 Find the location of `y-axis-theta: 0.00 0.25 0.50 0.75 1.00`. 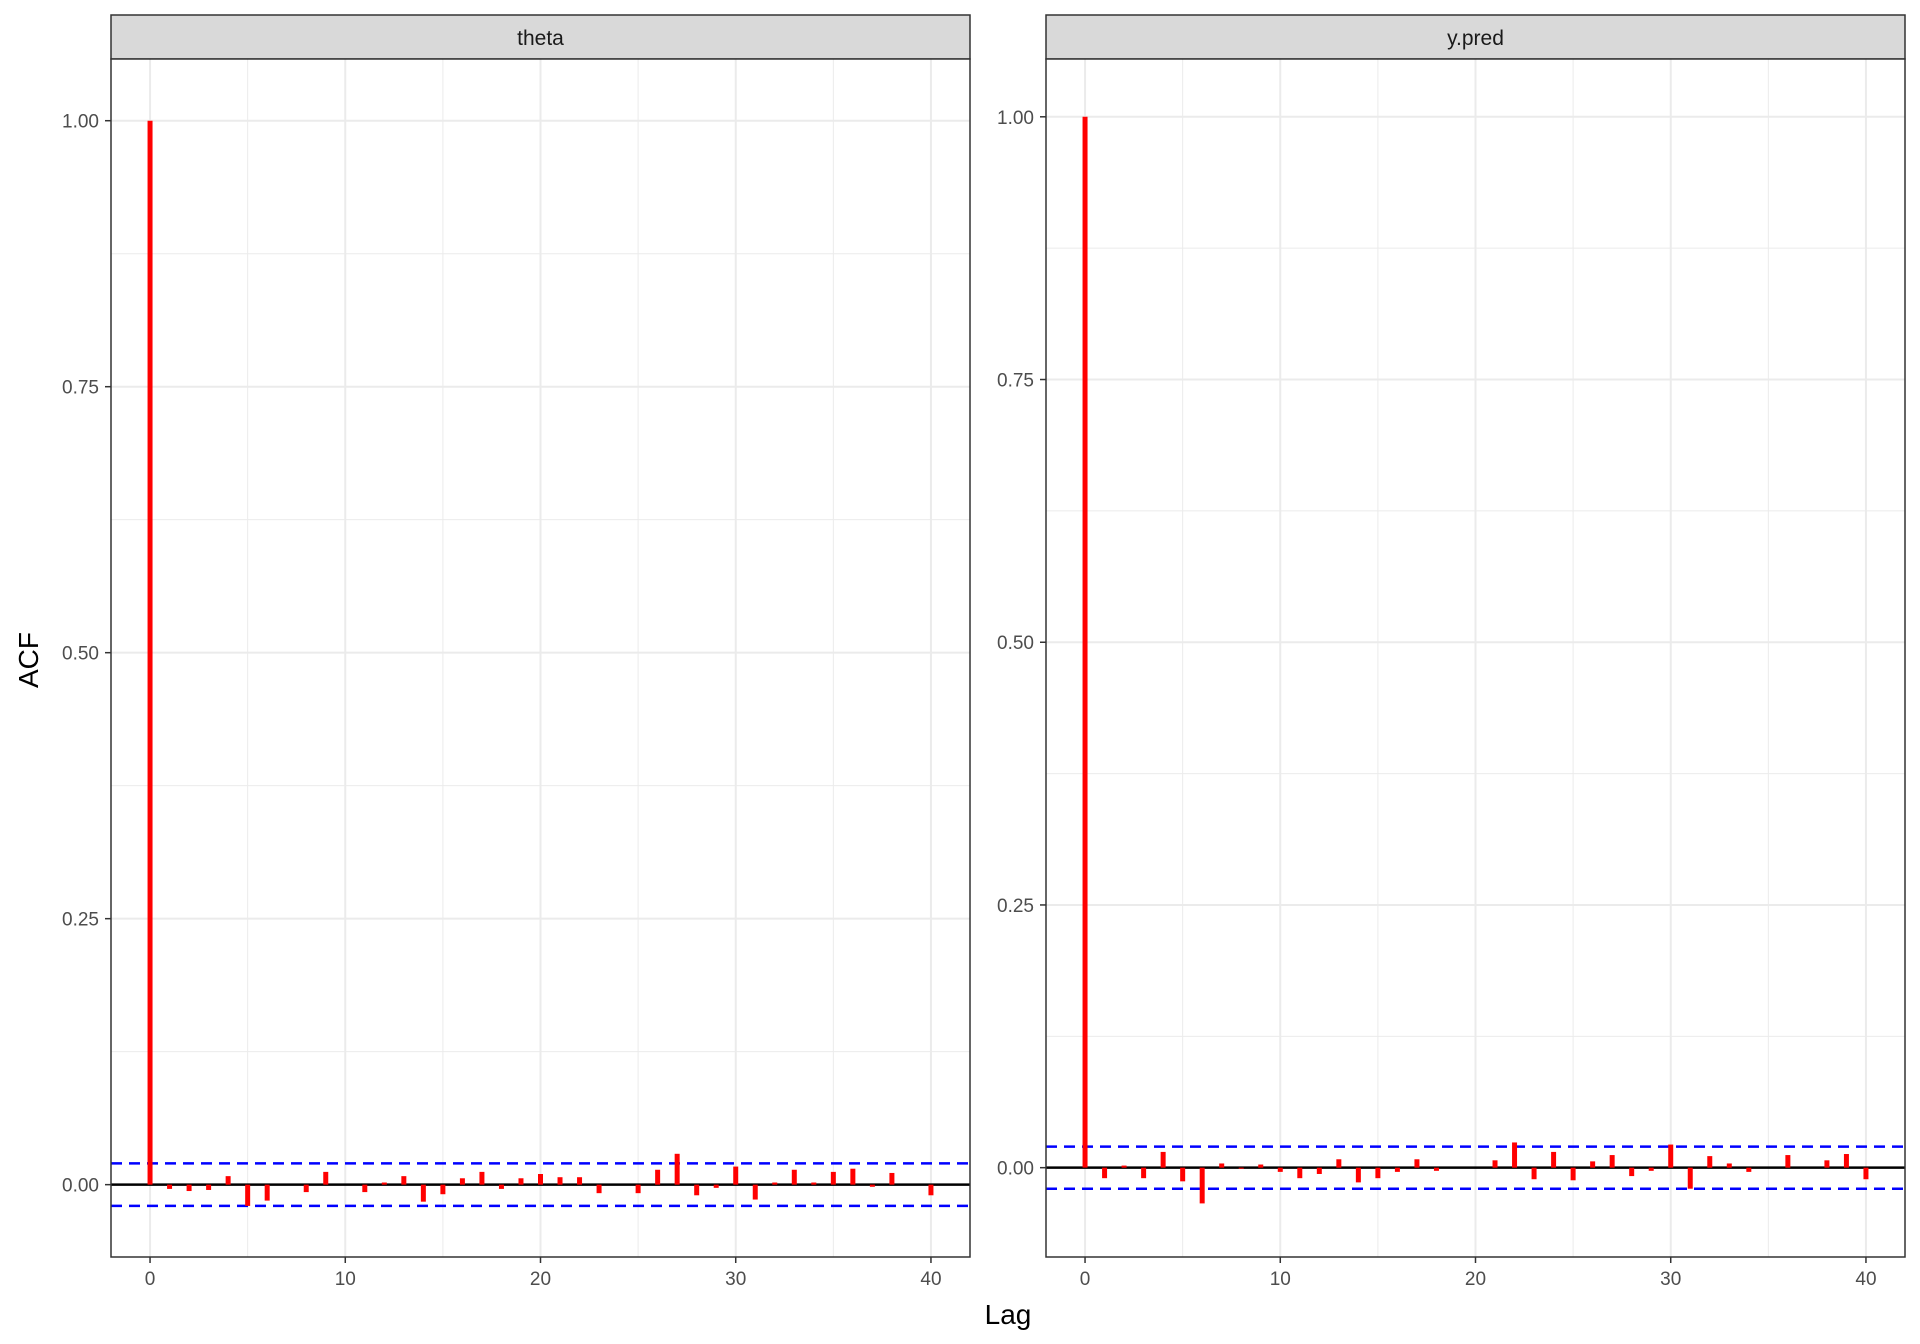

y-axis-theta: 0.00 0.25 0.50 0.75 1.00 is located at coordinates (86, 654).